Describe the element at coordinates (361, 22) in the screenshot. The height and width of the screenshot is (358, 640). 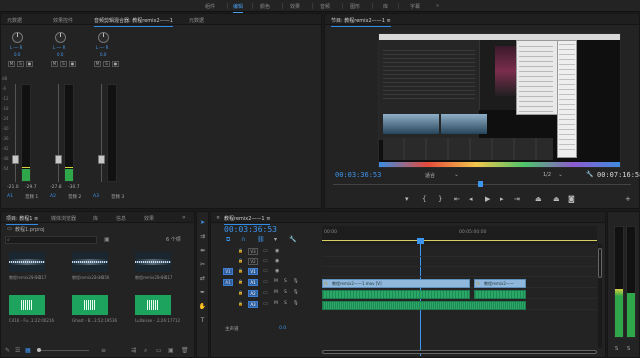
I see `program-monitor-title: 节目: 教程remix2——1 ≡` at that location.